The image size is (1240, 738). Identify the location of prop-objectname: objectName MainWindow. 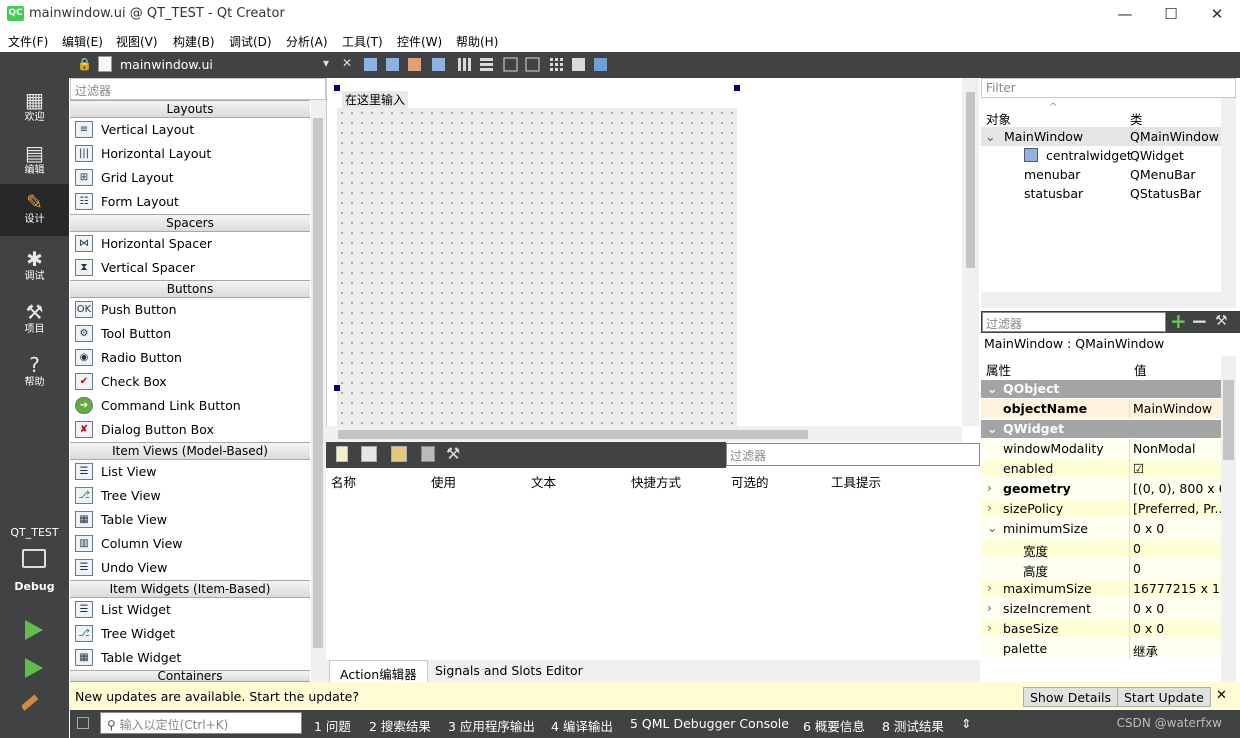
(1101, 409).